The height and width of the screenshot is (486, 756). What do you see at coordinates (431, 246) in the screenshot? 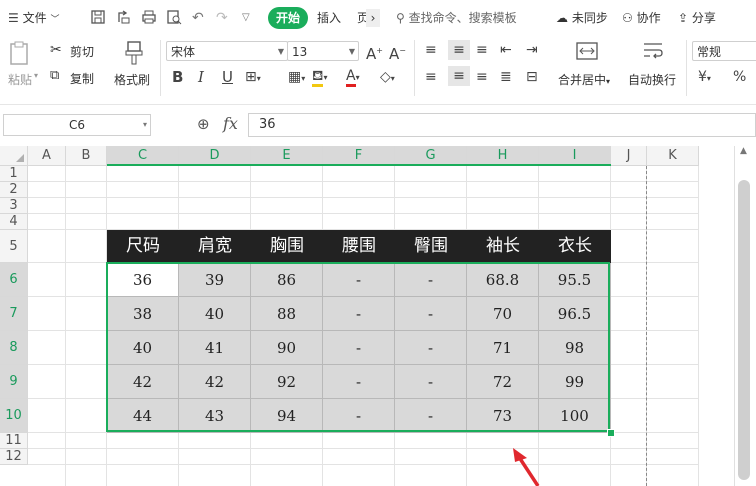
I see `table-header-cell: 臀围` at bounding box center [431, 246].